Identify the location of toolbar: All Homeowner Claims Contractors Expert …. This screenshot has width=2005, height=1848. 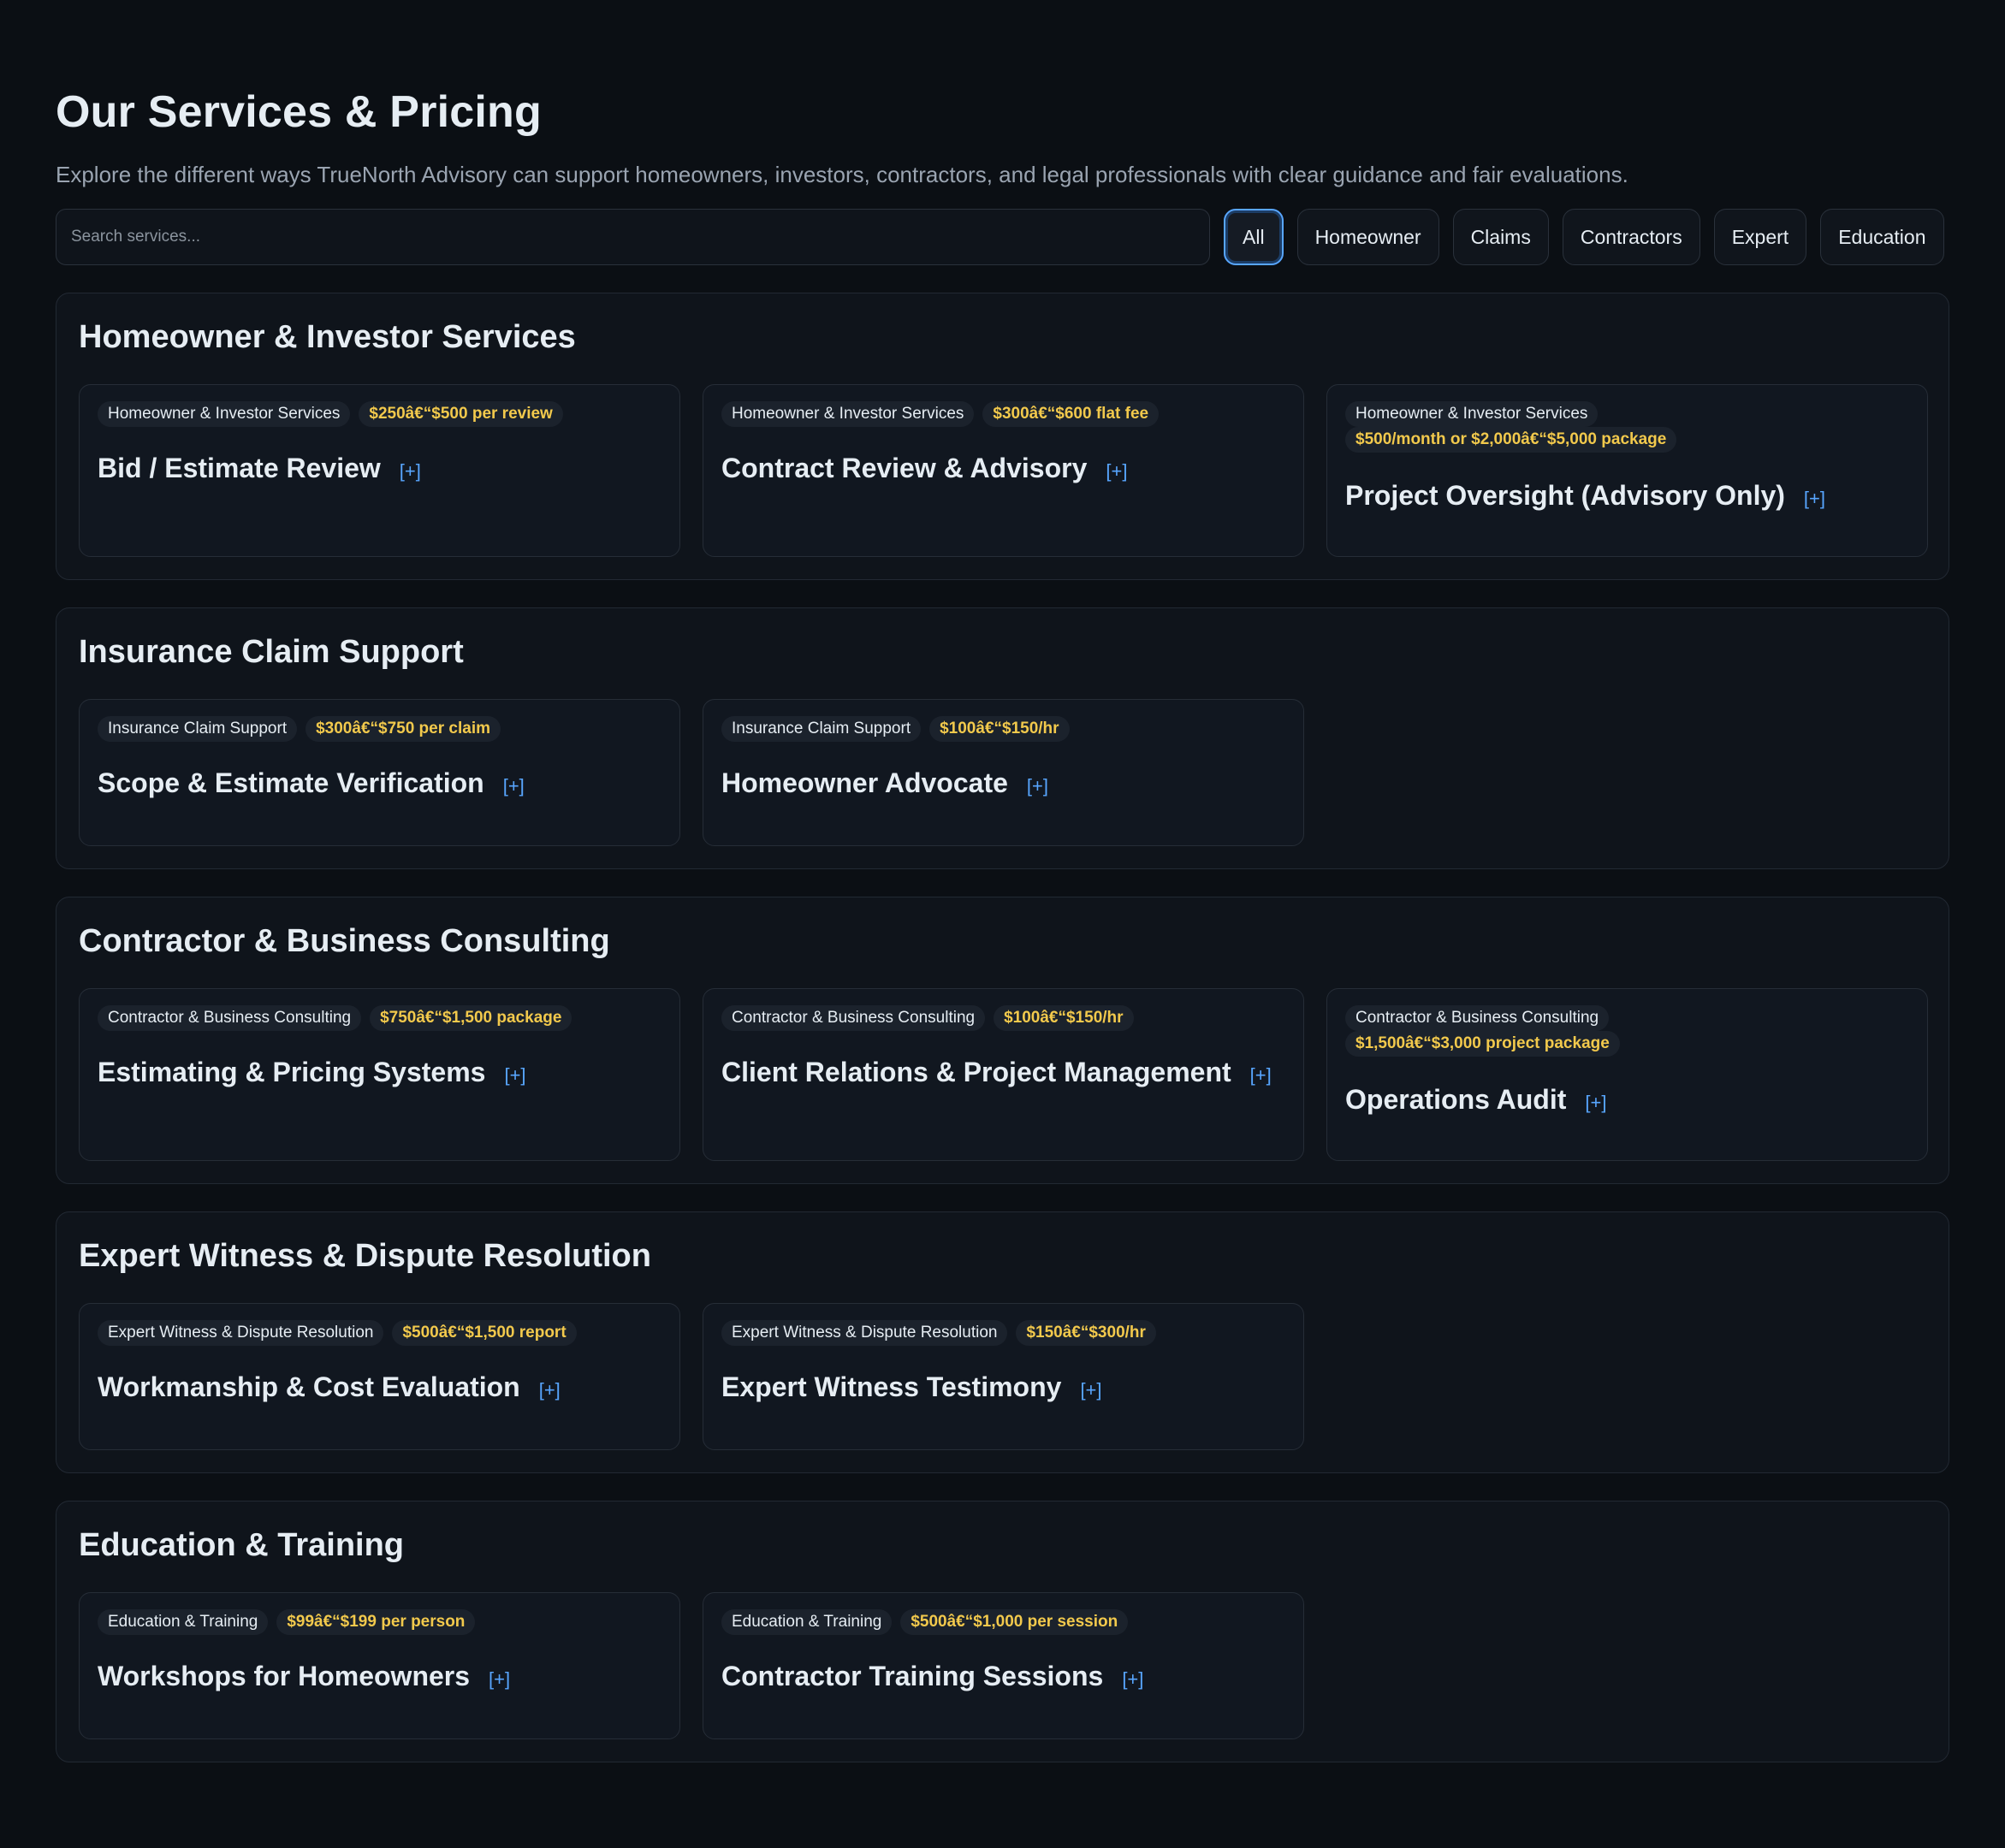
(1002, 237).